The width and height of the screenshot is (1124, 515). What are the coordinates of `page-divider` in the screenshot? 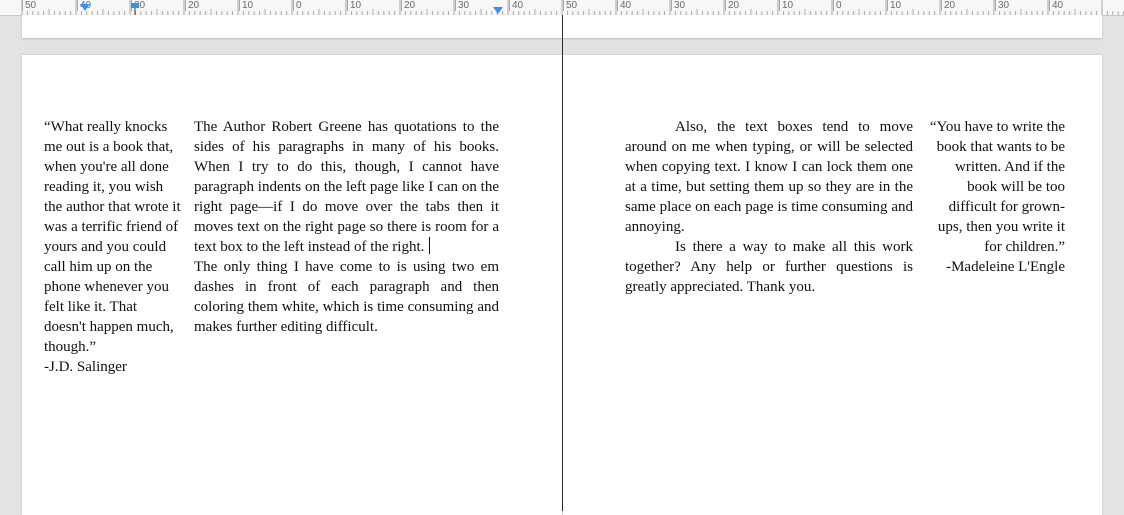 It's located at (562, 263).